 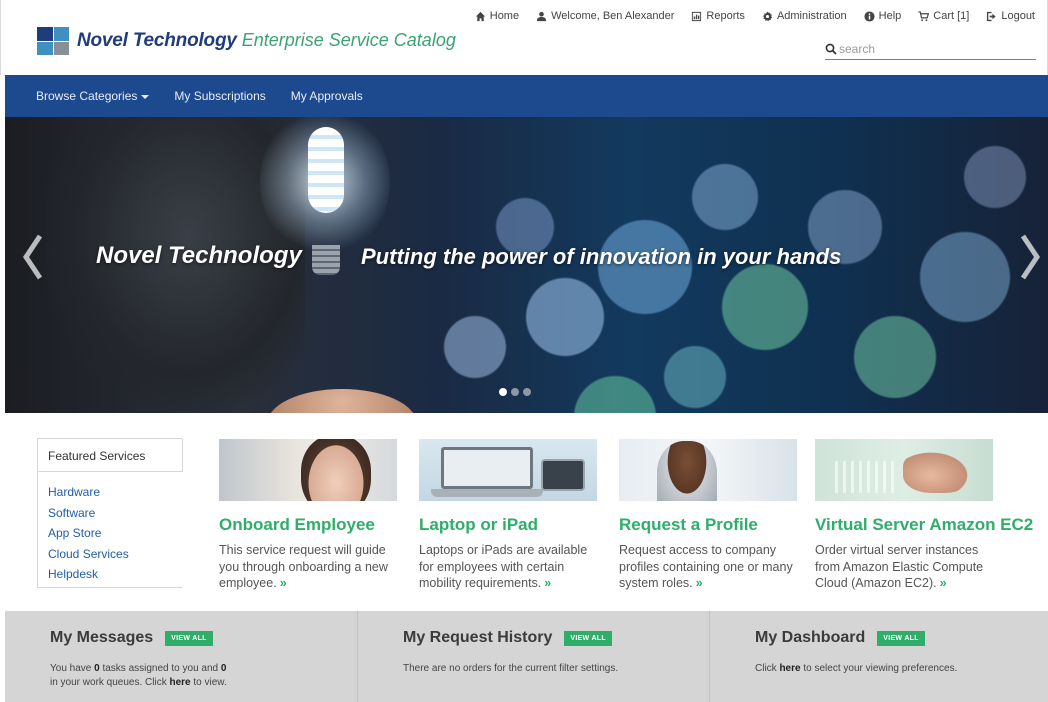 I want to click on browse-categories-menu: Browse Categories, so click(x=93, y=96).